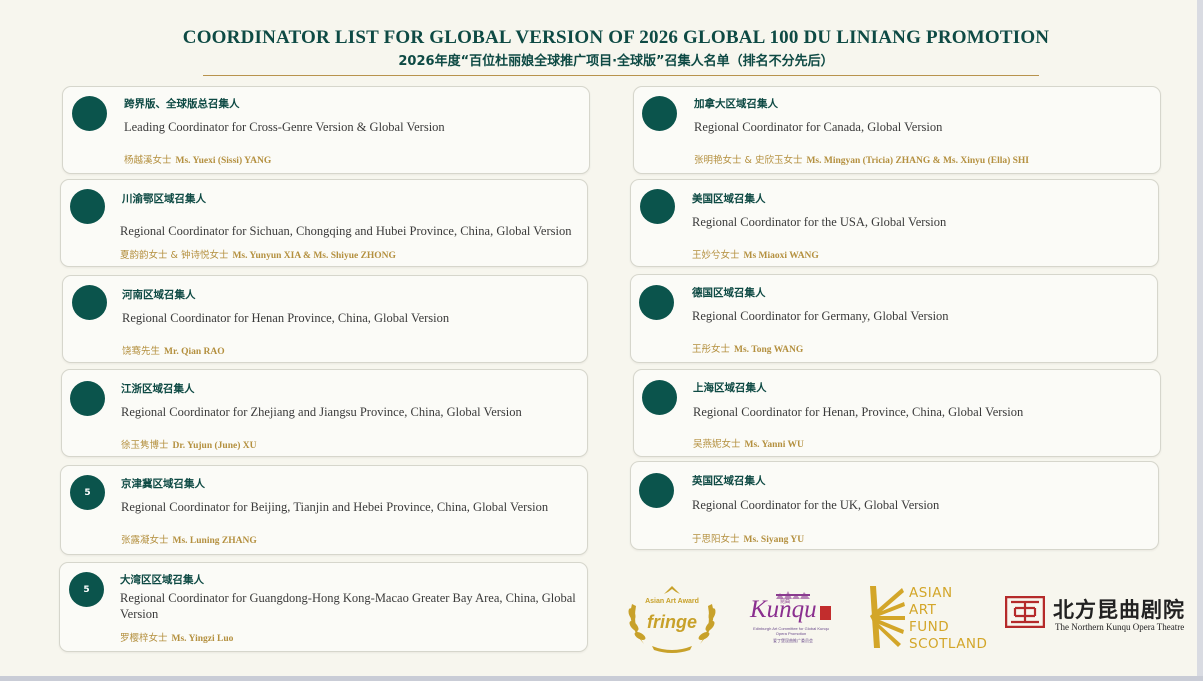 This screenshot has width=1203, height=681. I want to click on role-cn: 跨界版、全球版总召集人, so click(182, 104).